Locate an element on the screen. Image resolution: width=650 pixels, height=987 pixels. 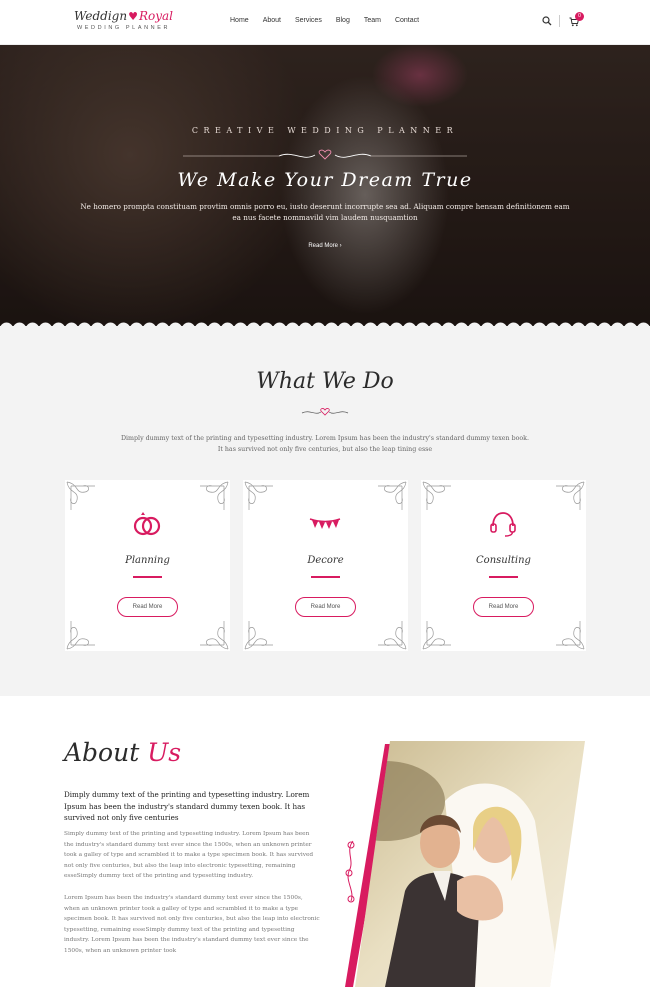
about-title: About Us is located at coordinates (122, 752).